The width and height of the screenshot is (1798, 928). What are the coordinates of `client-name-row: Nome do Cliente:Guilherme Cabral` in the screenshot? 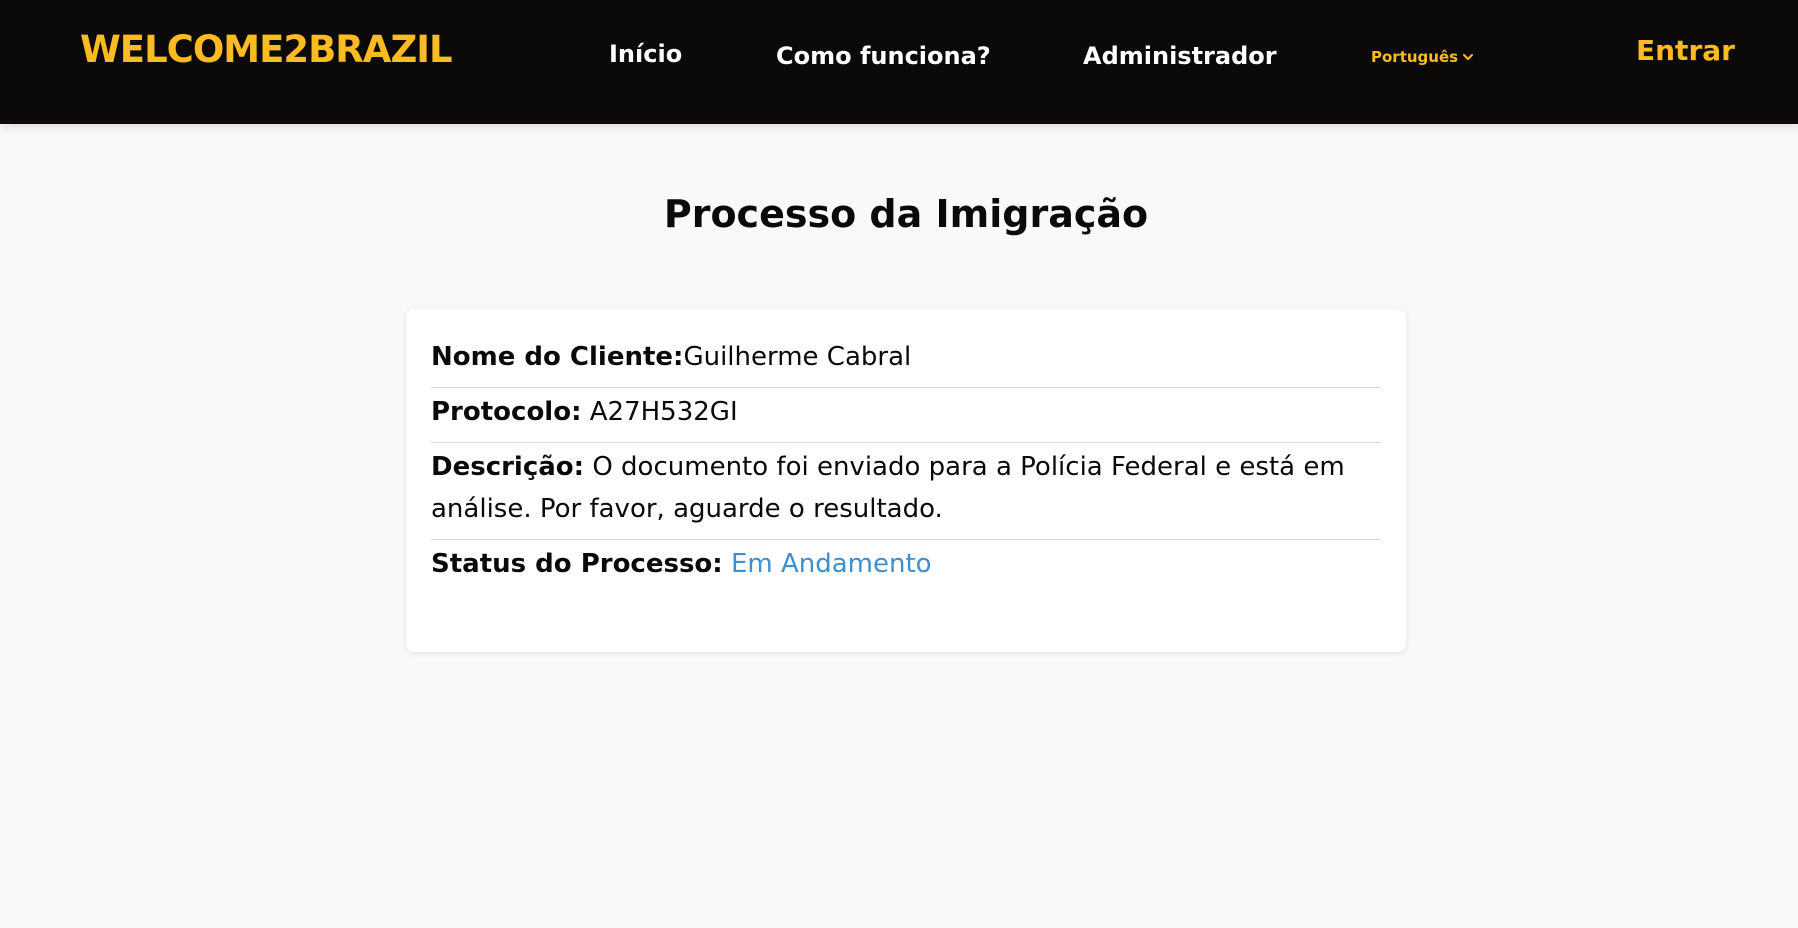 It's located at (906, 360).